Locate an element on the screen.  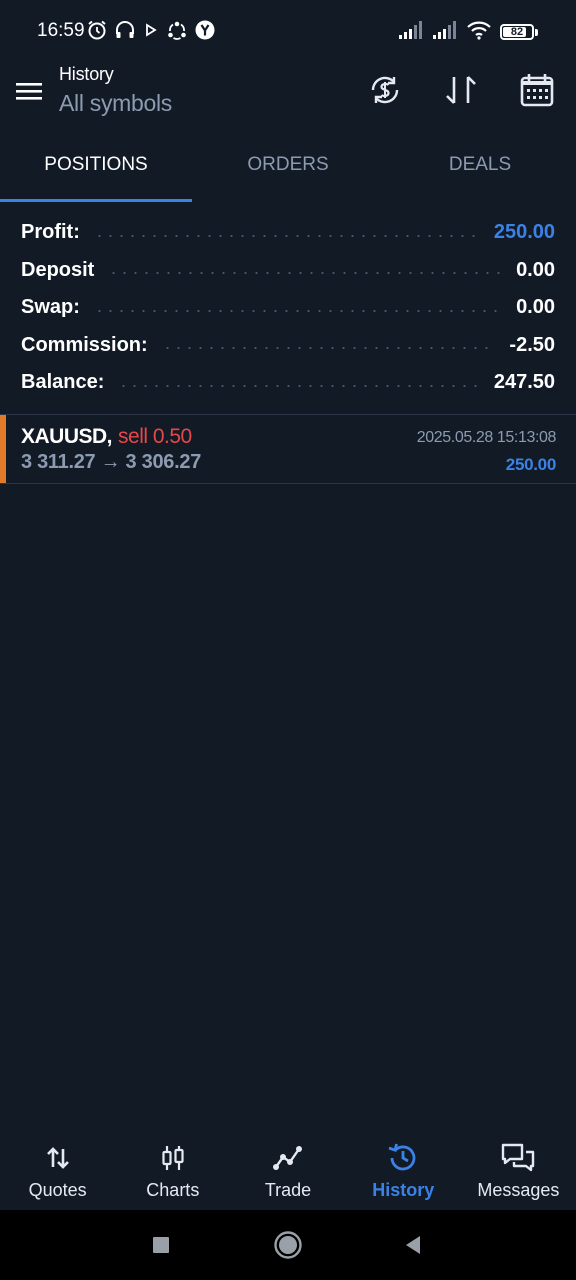
position-time: 2025.05.28 15:13:08 is located at coordinates (486, 437).